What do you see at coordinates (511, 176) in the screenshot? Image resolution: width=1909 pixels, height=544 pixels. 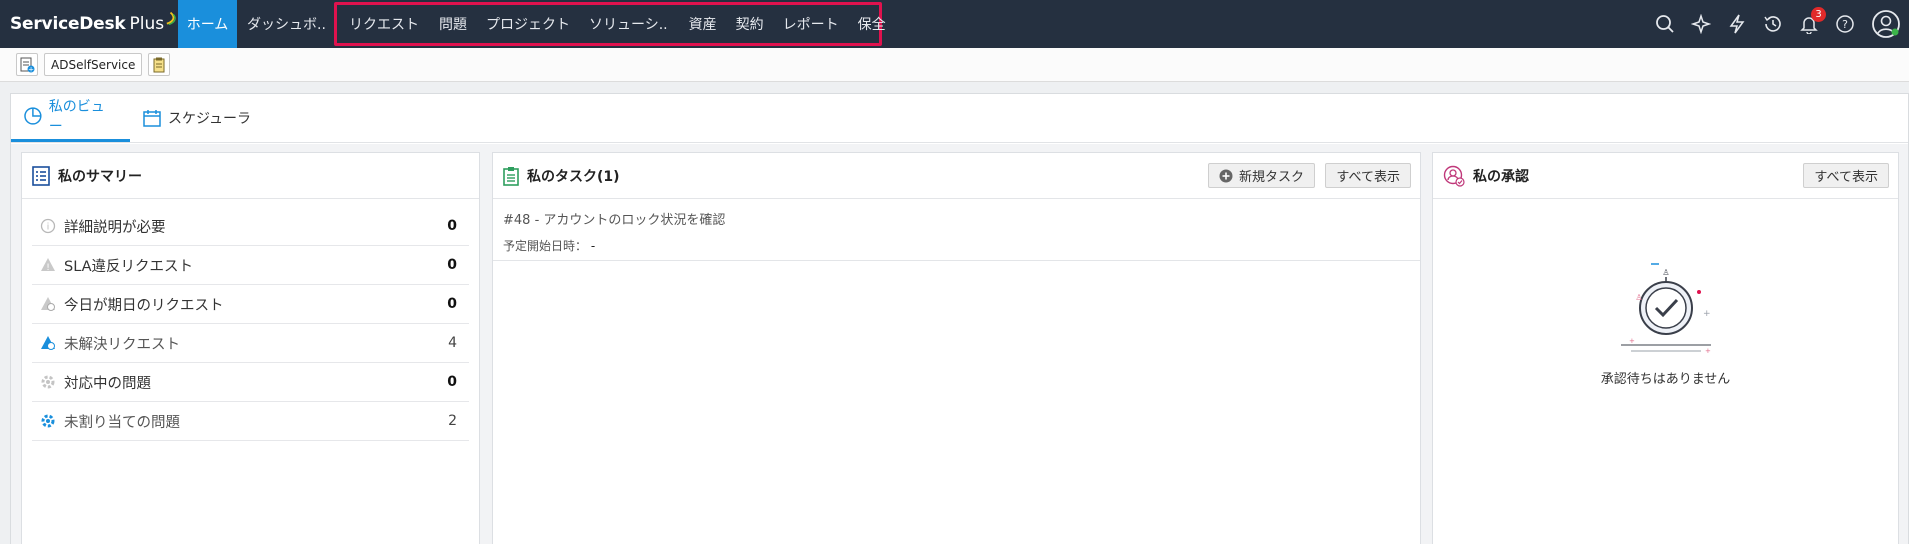 I see `clipboard-icon` at bounding box center [511, 176].